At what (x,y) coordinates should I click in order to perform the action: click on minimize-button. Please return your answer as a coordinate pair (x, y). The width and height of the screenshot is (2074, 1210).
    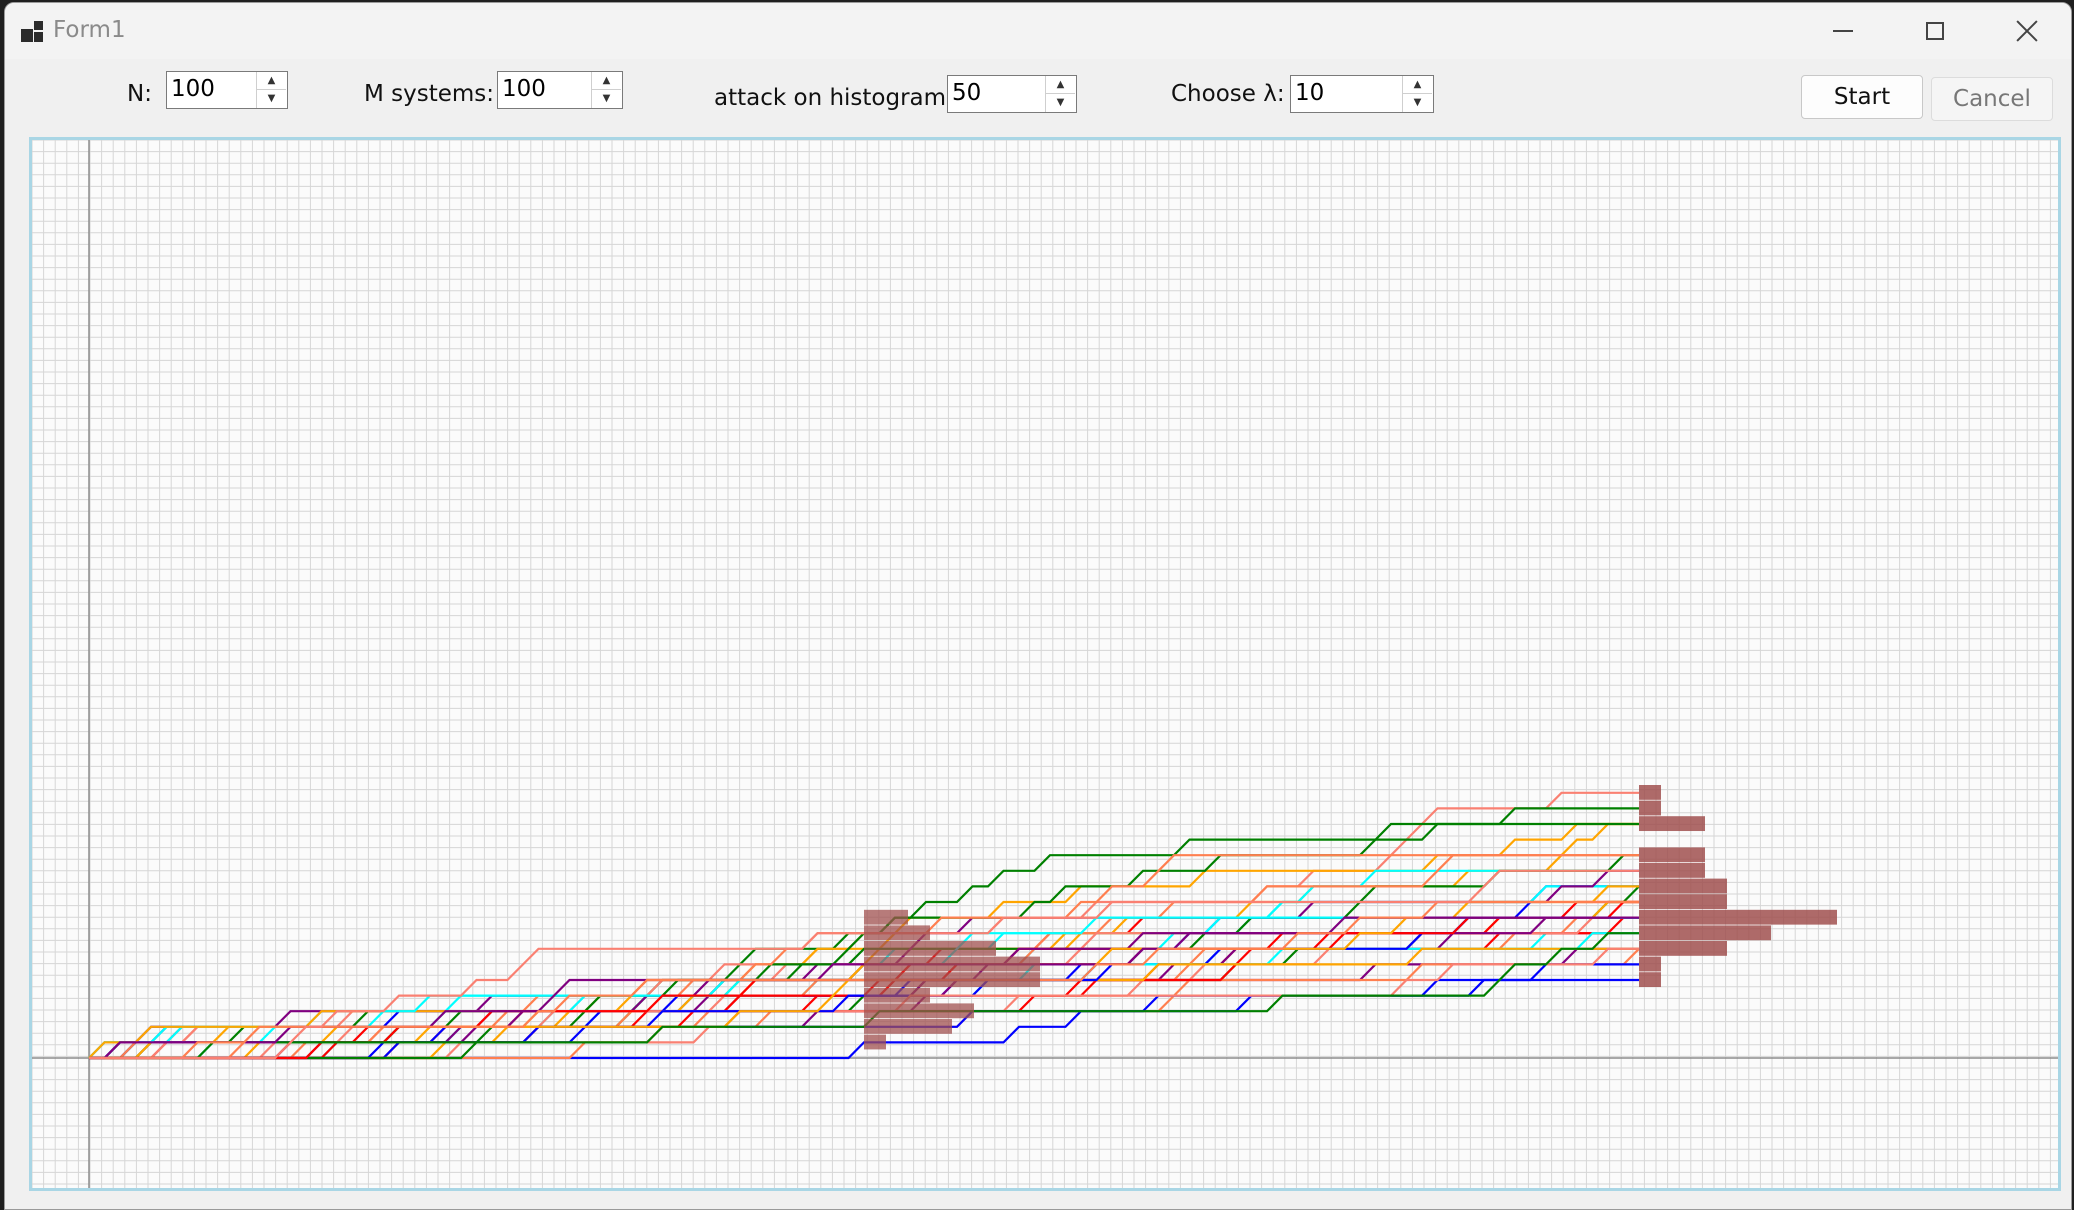
    Looking at the image, I should click on (1843, 31).